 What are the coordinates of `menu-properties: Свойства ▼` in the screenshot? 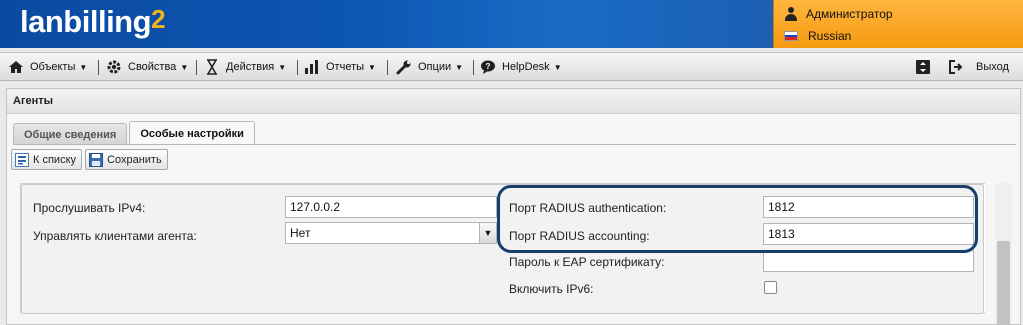 It's located at (147, 67).